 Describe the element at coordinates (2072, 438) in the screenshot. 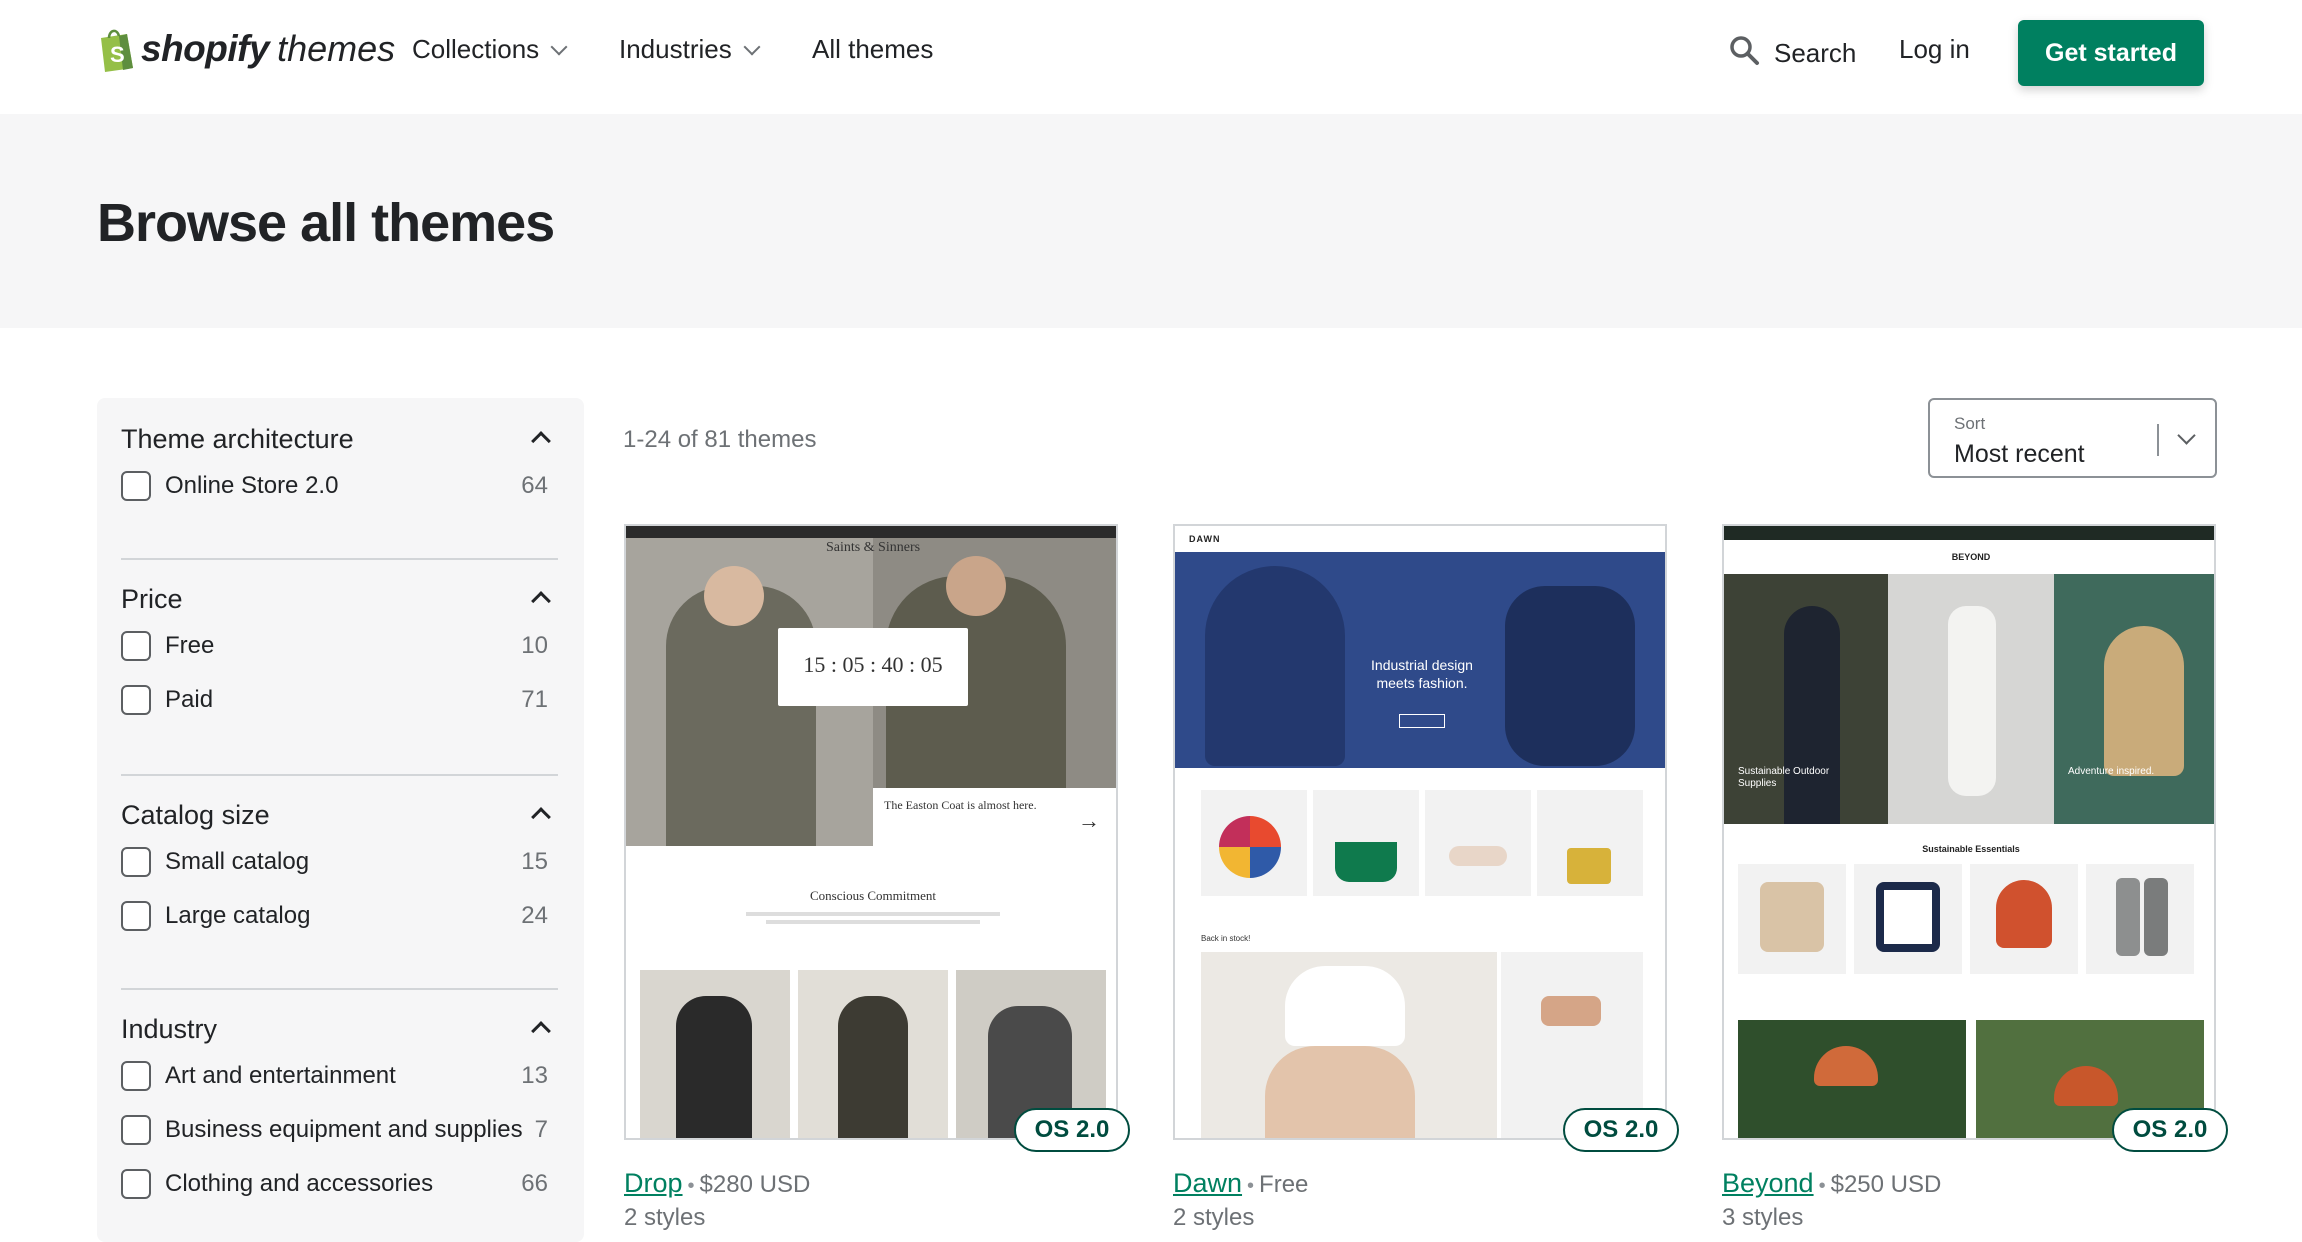

I see `sort-select: Sort Most recent` at that location.